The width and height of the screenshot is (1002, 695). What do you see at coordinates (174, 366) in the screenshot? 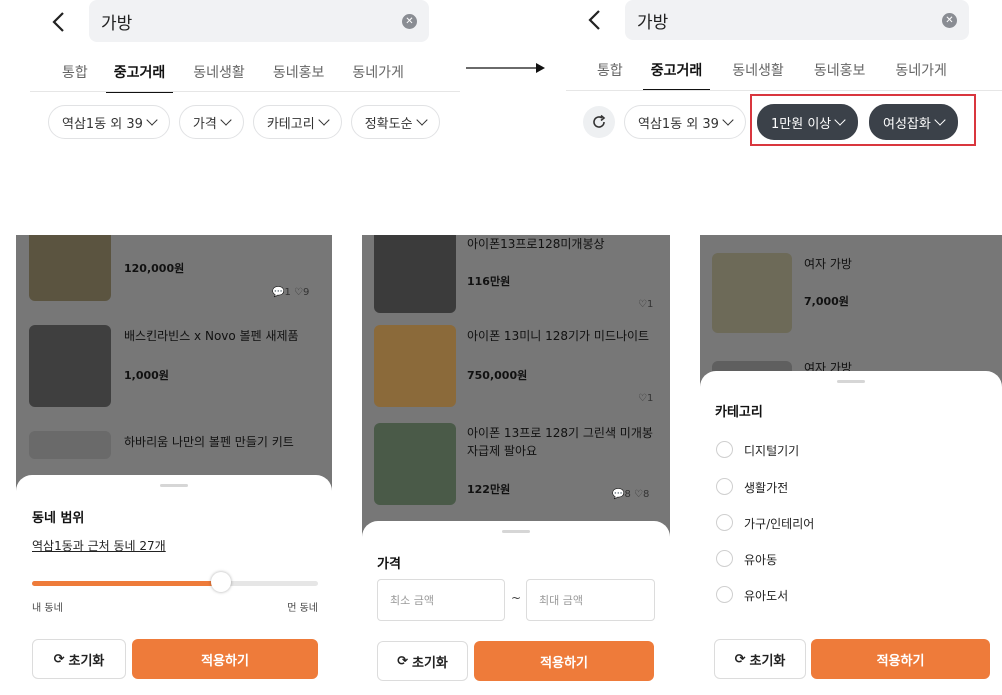
I see `list-item: 배스킨라빈스 x Novo 볼펜 새제품 1,000원` at bounding box center [174, 366].